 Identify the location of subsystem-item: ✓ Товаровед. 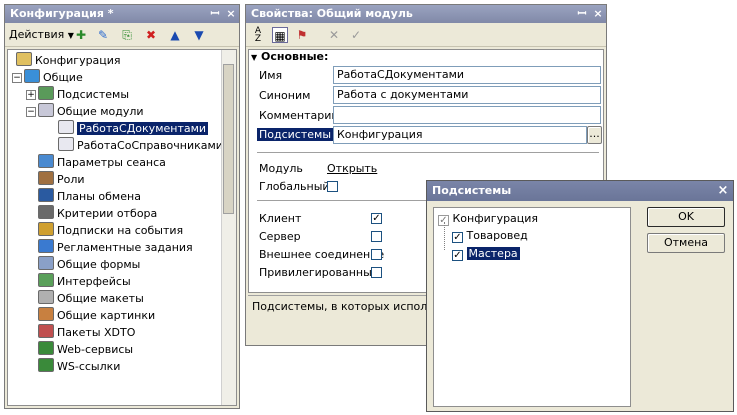
(490, 235).